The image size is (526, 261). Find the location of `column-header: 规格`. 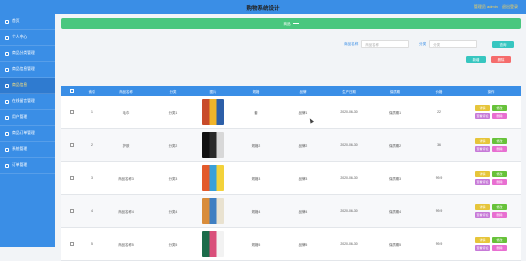

column-header: 规格 is located at coordinates (256, 91).